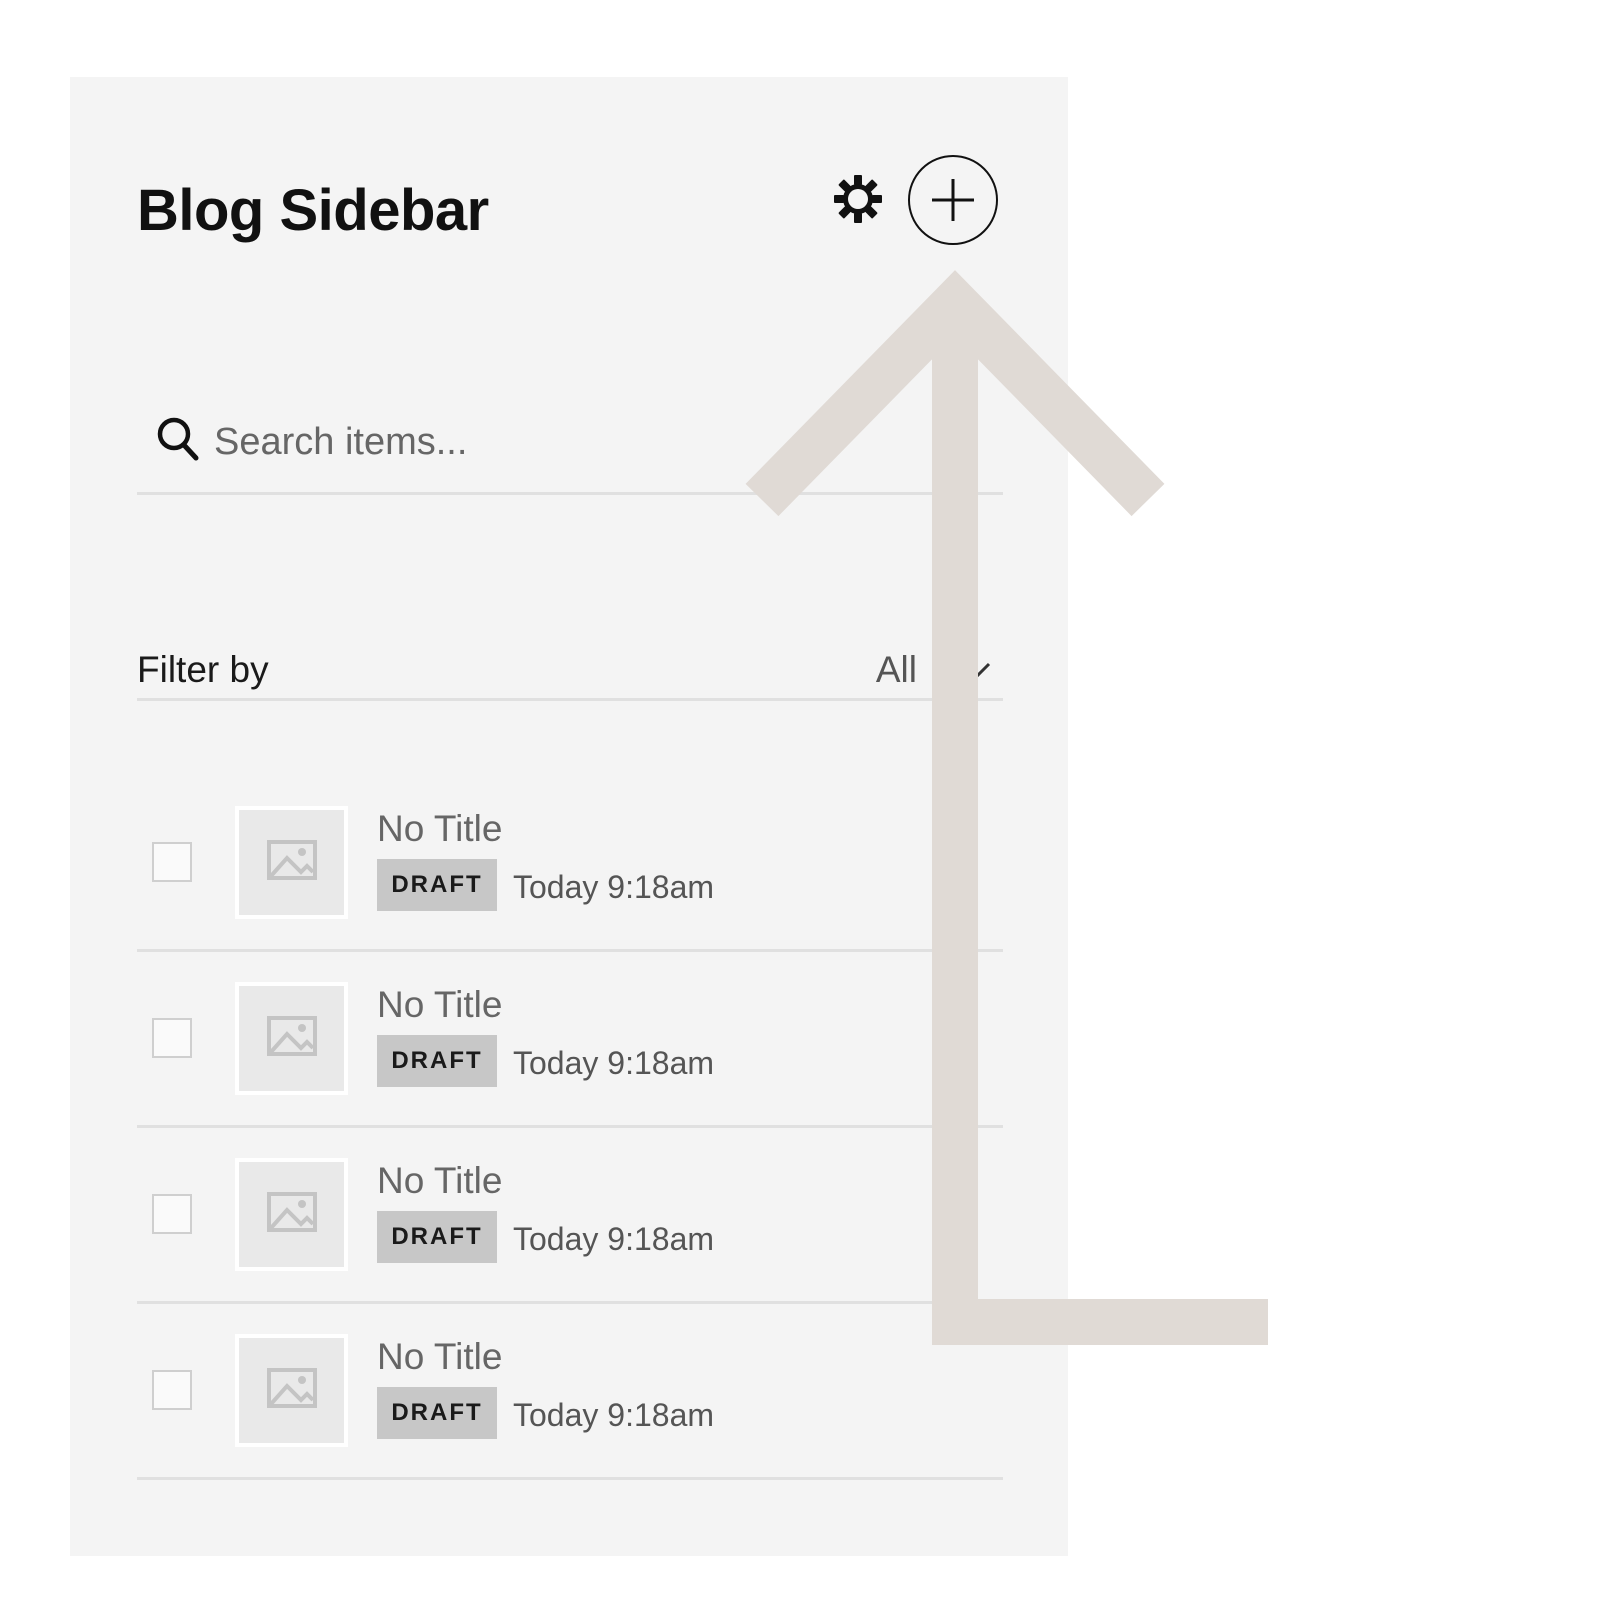 The height and width of the screenshot is (1620, 1620). What do you see at coordinates (203, 669) in the screenshot?
I see `filter-label: Filter by` at bounding box center [203, 669].